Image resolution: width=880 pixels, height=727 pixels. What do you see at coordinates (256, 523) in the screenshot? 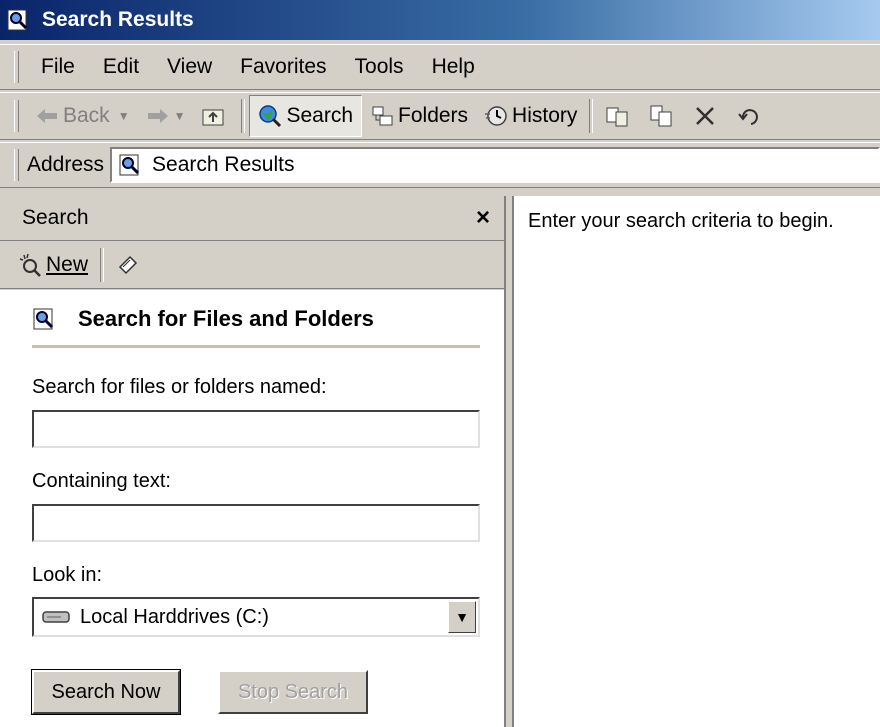
I see `containing-text-input` at bounding box center [256, 523].